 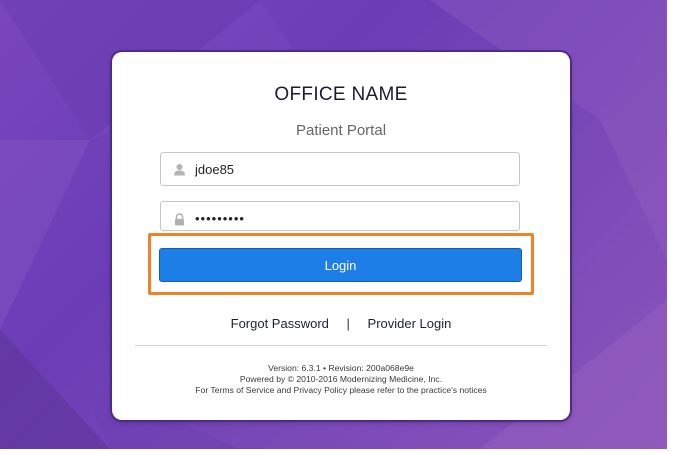 What do you see at coordinates (354, 169) in the screenshot?
I see `username-input` at bounding box center [354, 169].